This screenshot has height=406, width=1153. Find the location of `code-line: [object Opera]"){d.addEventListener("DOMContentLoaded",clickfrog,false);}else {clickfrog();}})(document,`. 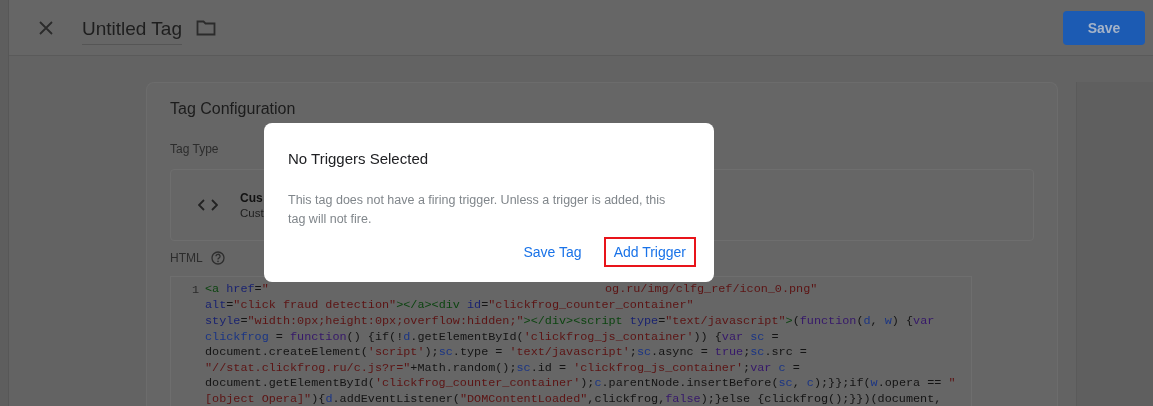

code-line: [object Opera]"){d.addEventListener("DOMContentLoaded",clickfrog,false);}else {clickfrog();}})(document, is located at coordinates (573, 398).